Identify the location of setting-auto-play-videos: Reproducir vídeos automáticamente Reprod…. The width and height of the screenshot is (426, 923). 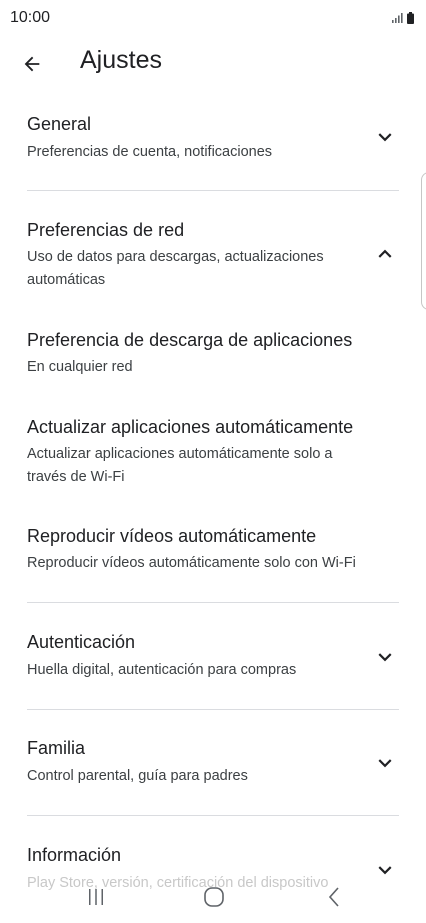
(213, 549).